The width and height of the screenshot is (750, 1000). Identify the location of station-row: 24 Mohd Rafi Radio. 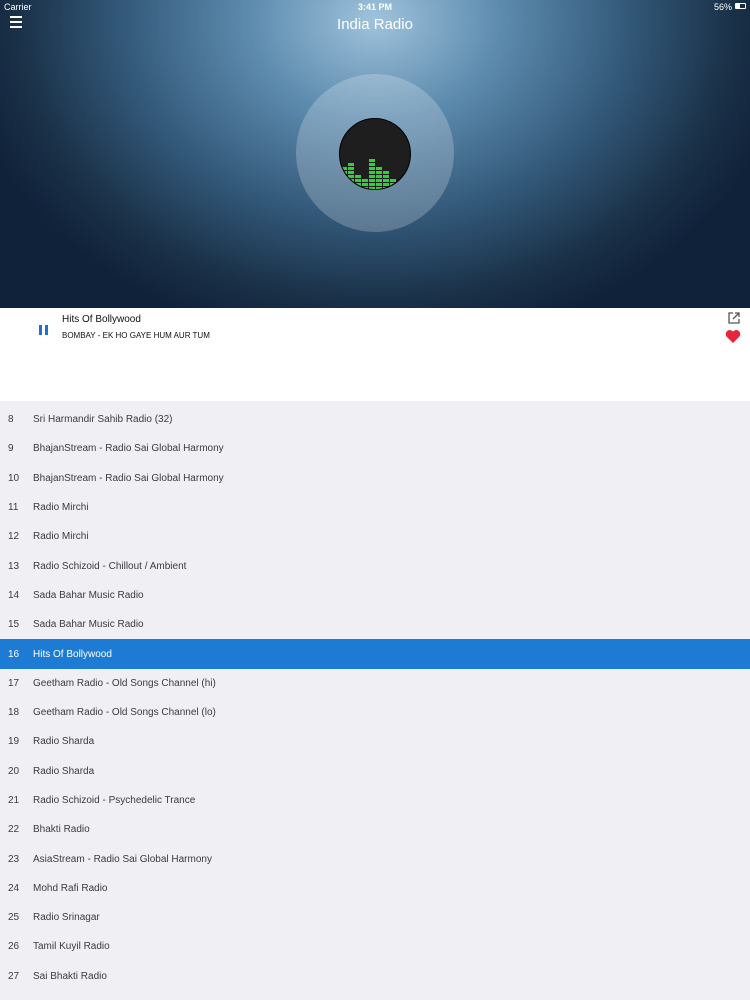
(375, 888).